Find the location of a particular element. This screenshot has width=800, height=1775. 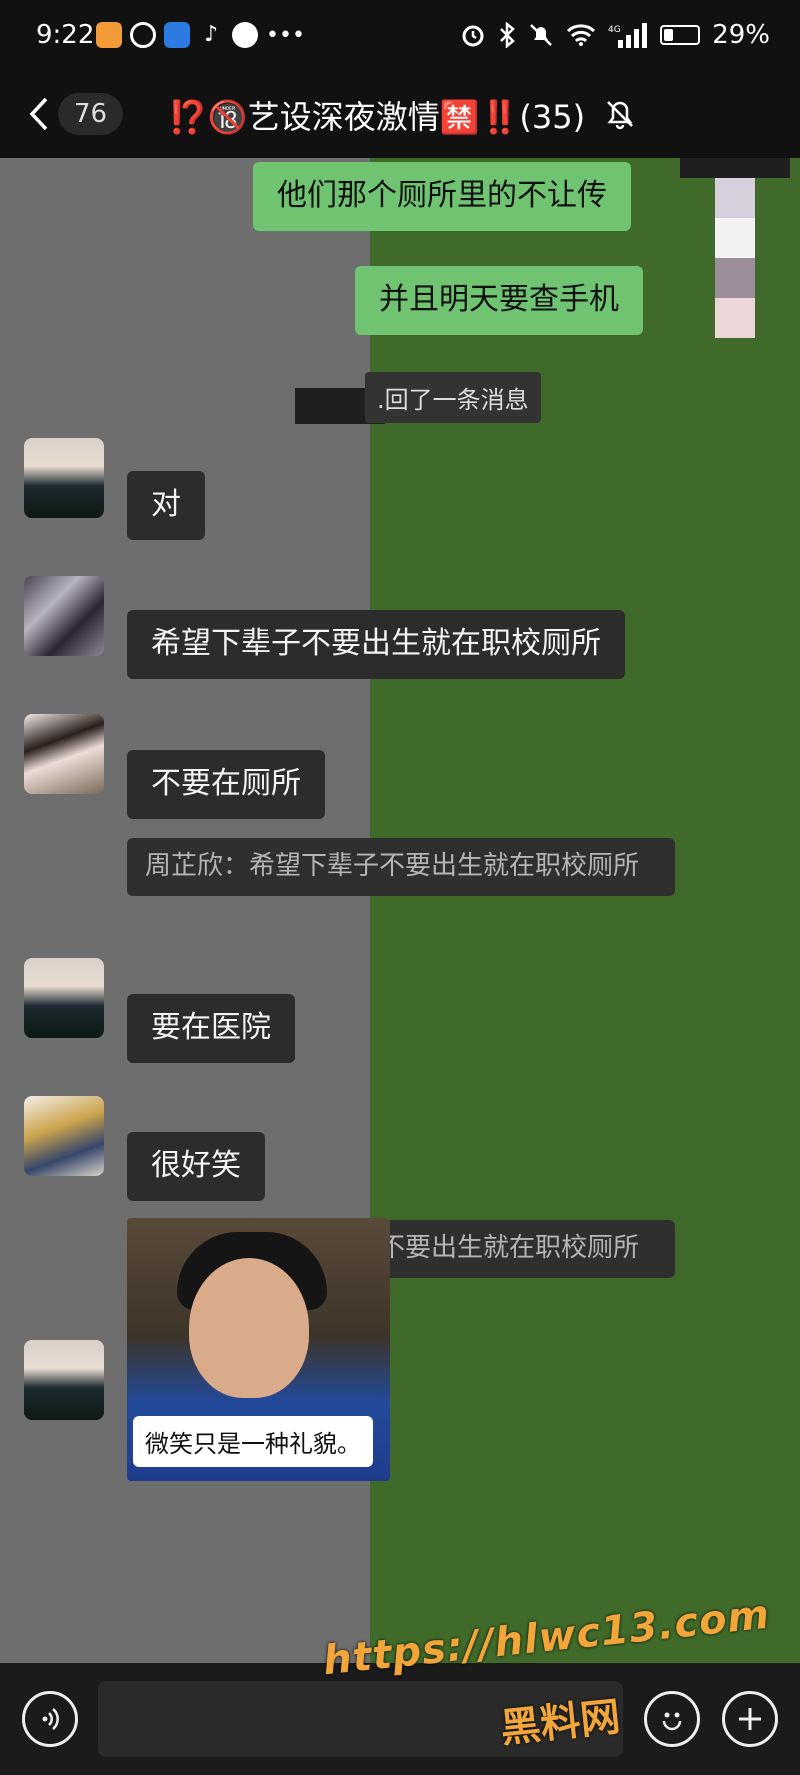

photo-face is located at coordinates (249, 1328).